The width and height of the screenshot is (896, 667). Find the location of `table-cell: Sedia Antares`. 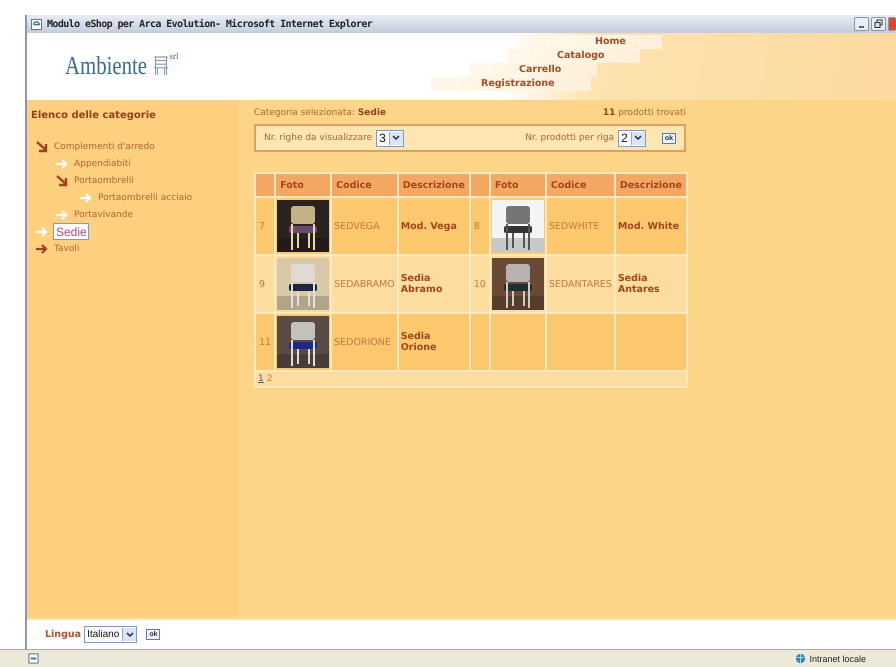

table-cell: Sedia Antares is located at coordinates (650, 284).